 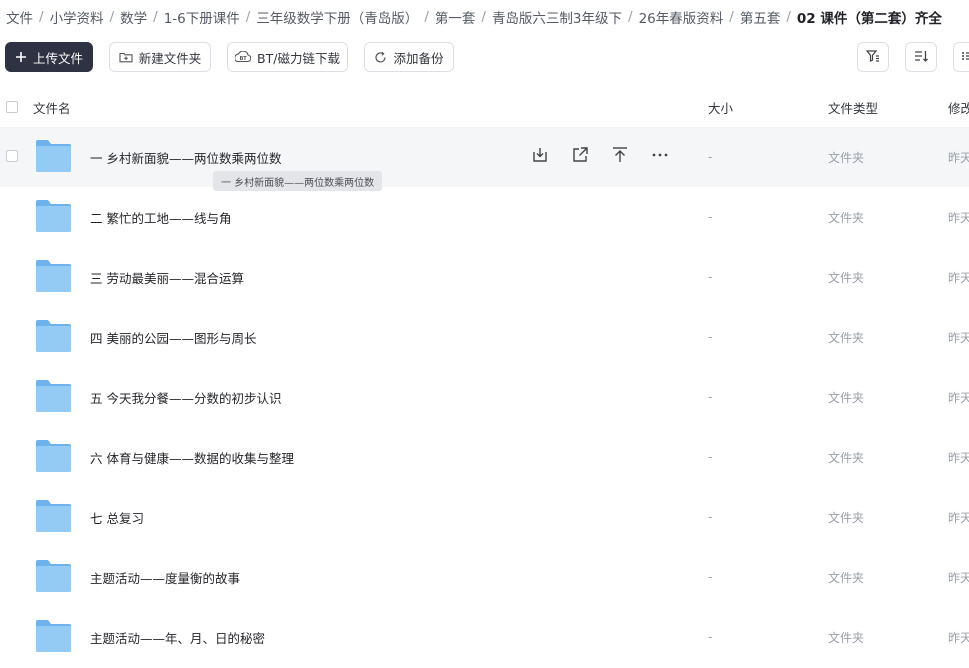 I want to click on file-name: 二 繁忙的工地——线与角, so click(x=160, y=217).